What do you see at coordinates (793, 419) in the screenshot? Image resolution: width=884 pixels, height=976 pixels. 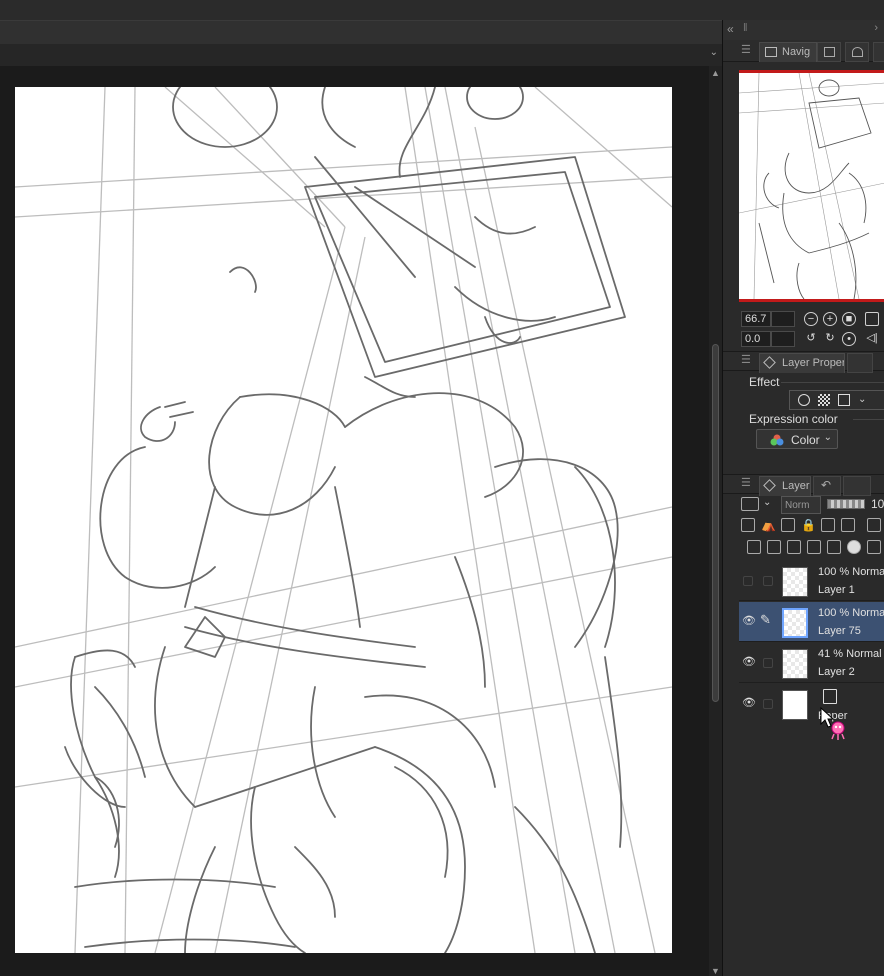 I see `expression-color-label: Expression color` at bounding box center [793, 419].